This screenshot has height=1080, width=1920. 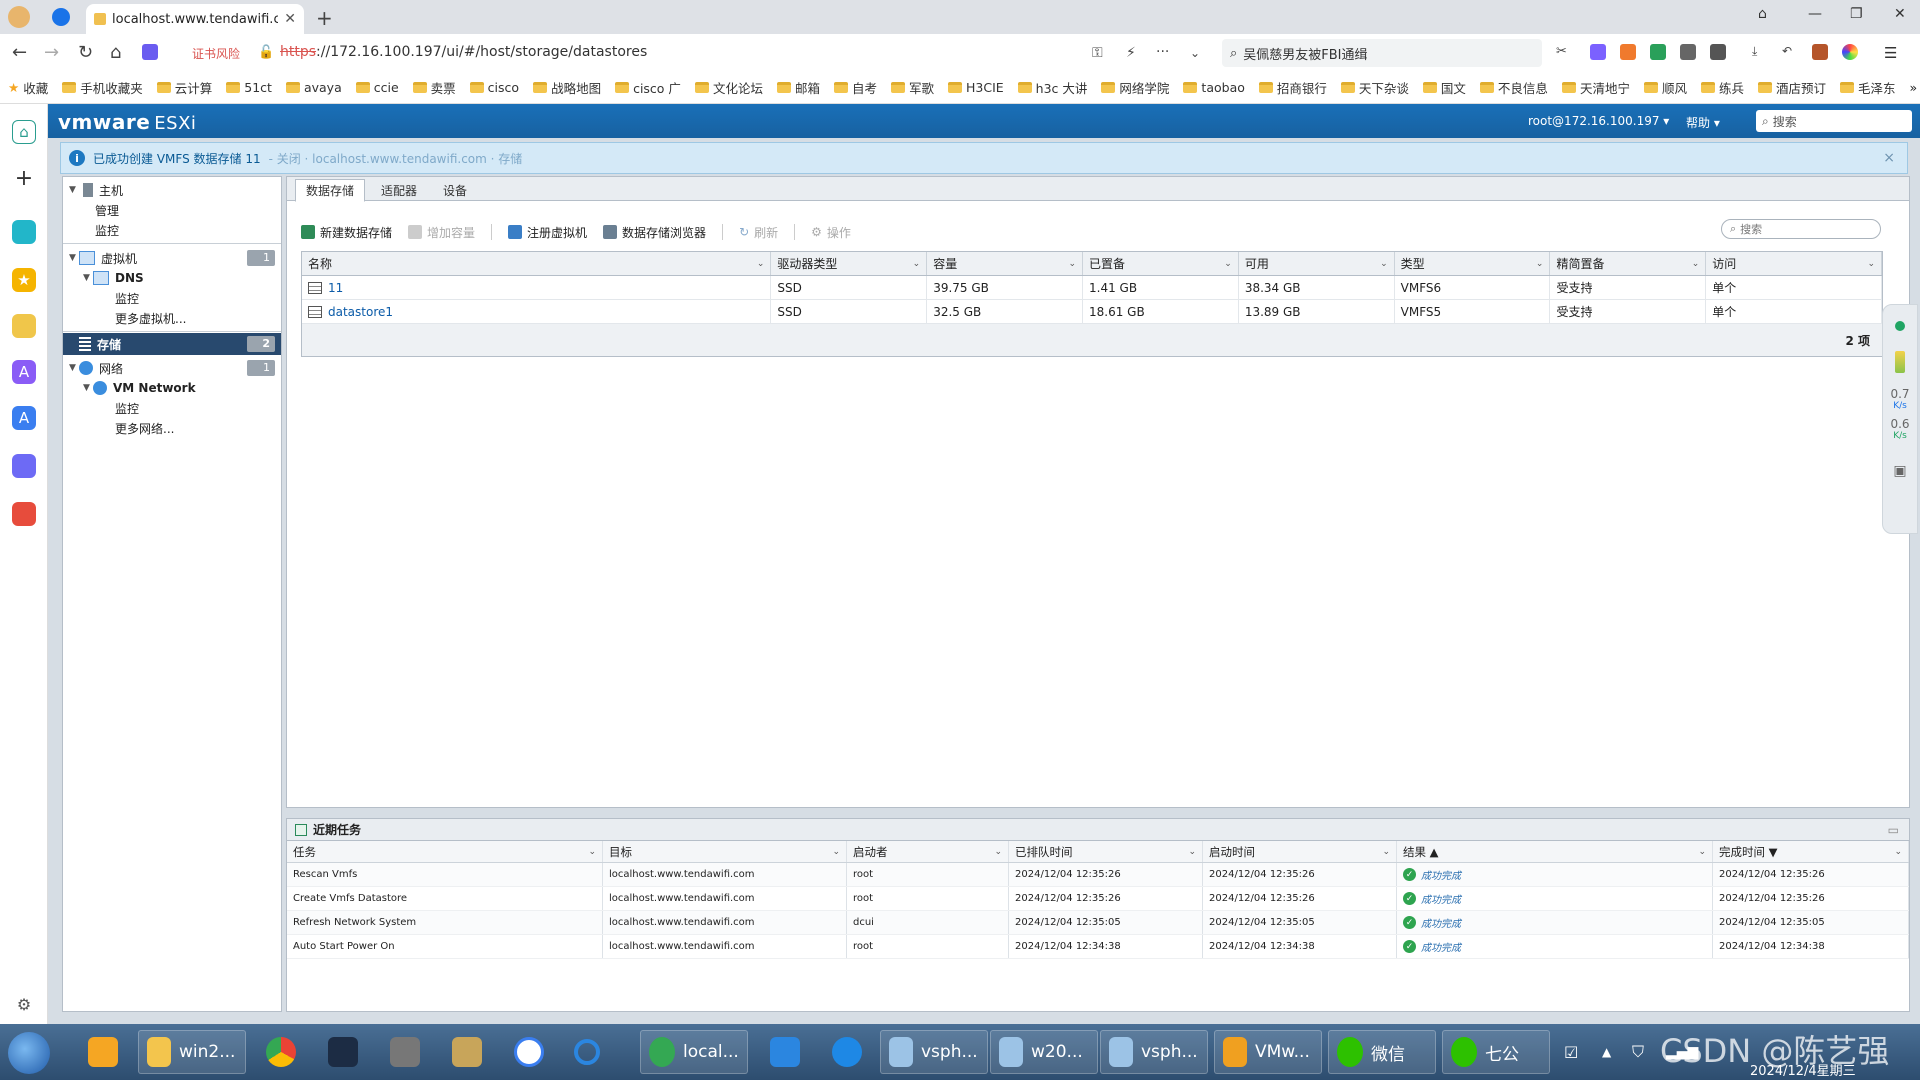 What do you see at coordinates (1914, 87) in the screenshot?
I see `bookmarks-overflow-icon: »` at bounding box center [1914, 87].